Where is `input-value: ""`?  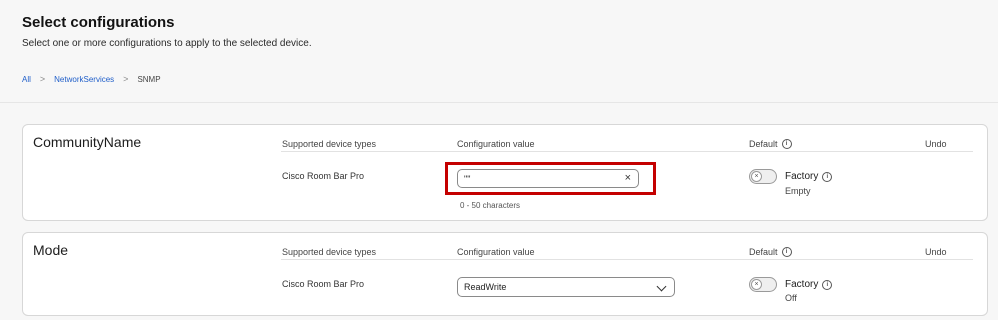
input-value: "" is located at coordinates (467, 178).